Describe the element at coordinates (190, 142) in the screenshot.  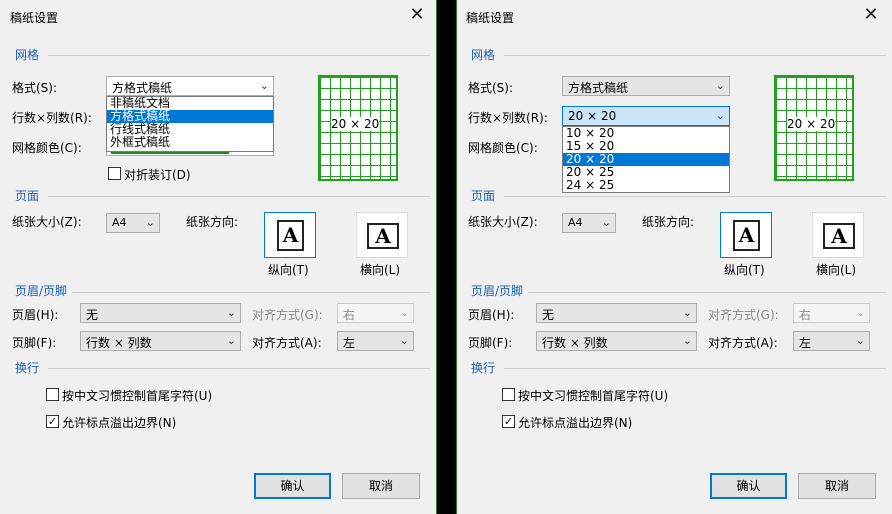
I see `format-option: 外框式稿纸` at that location.